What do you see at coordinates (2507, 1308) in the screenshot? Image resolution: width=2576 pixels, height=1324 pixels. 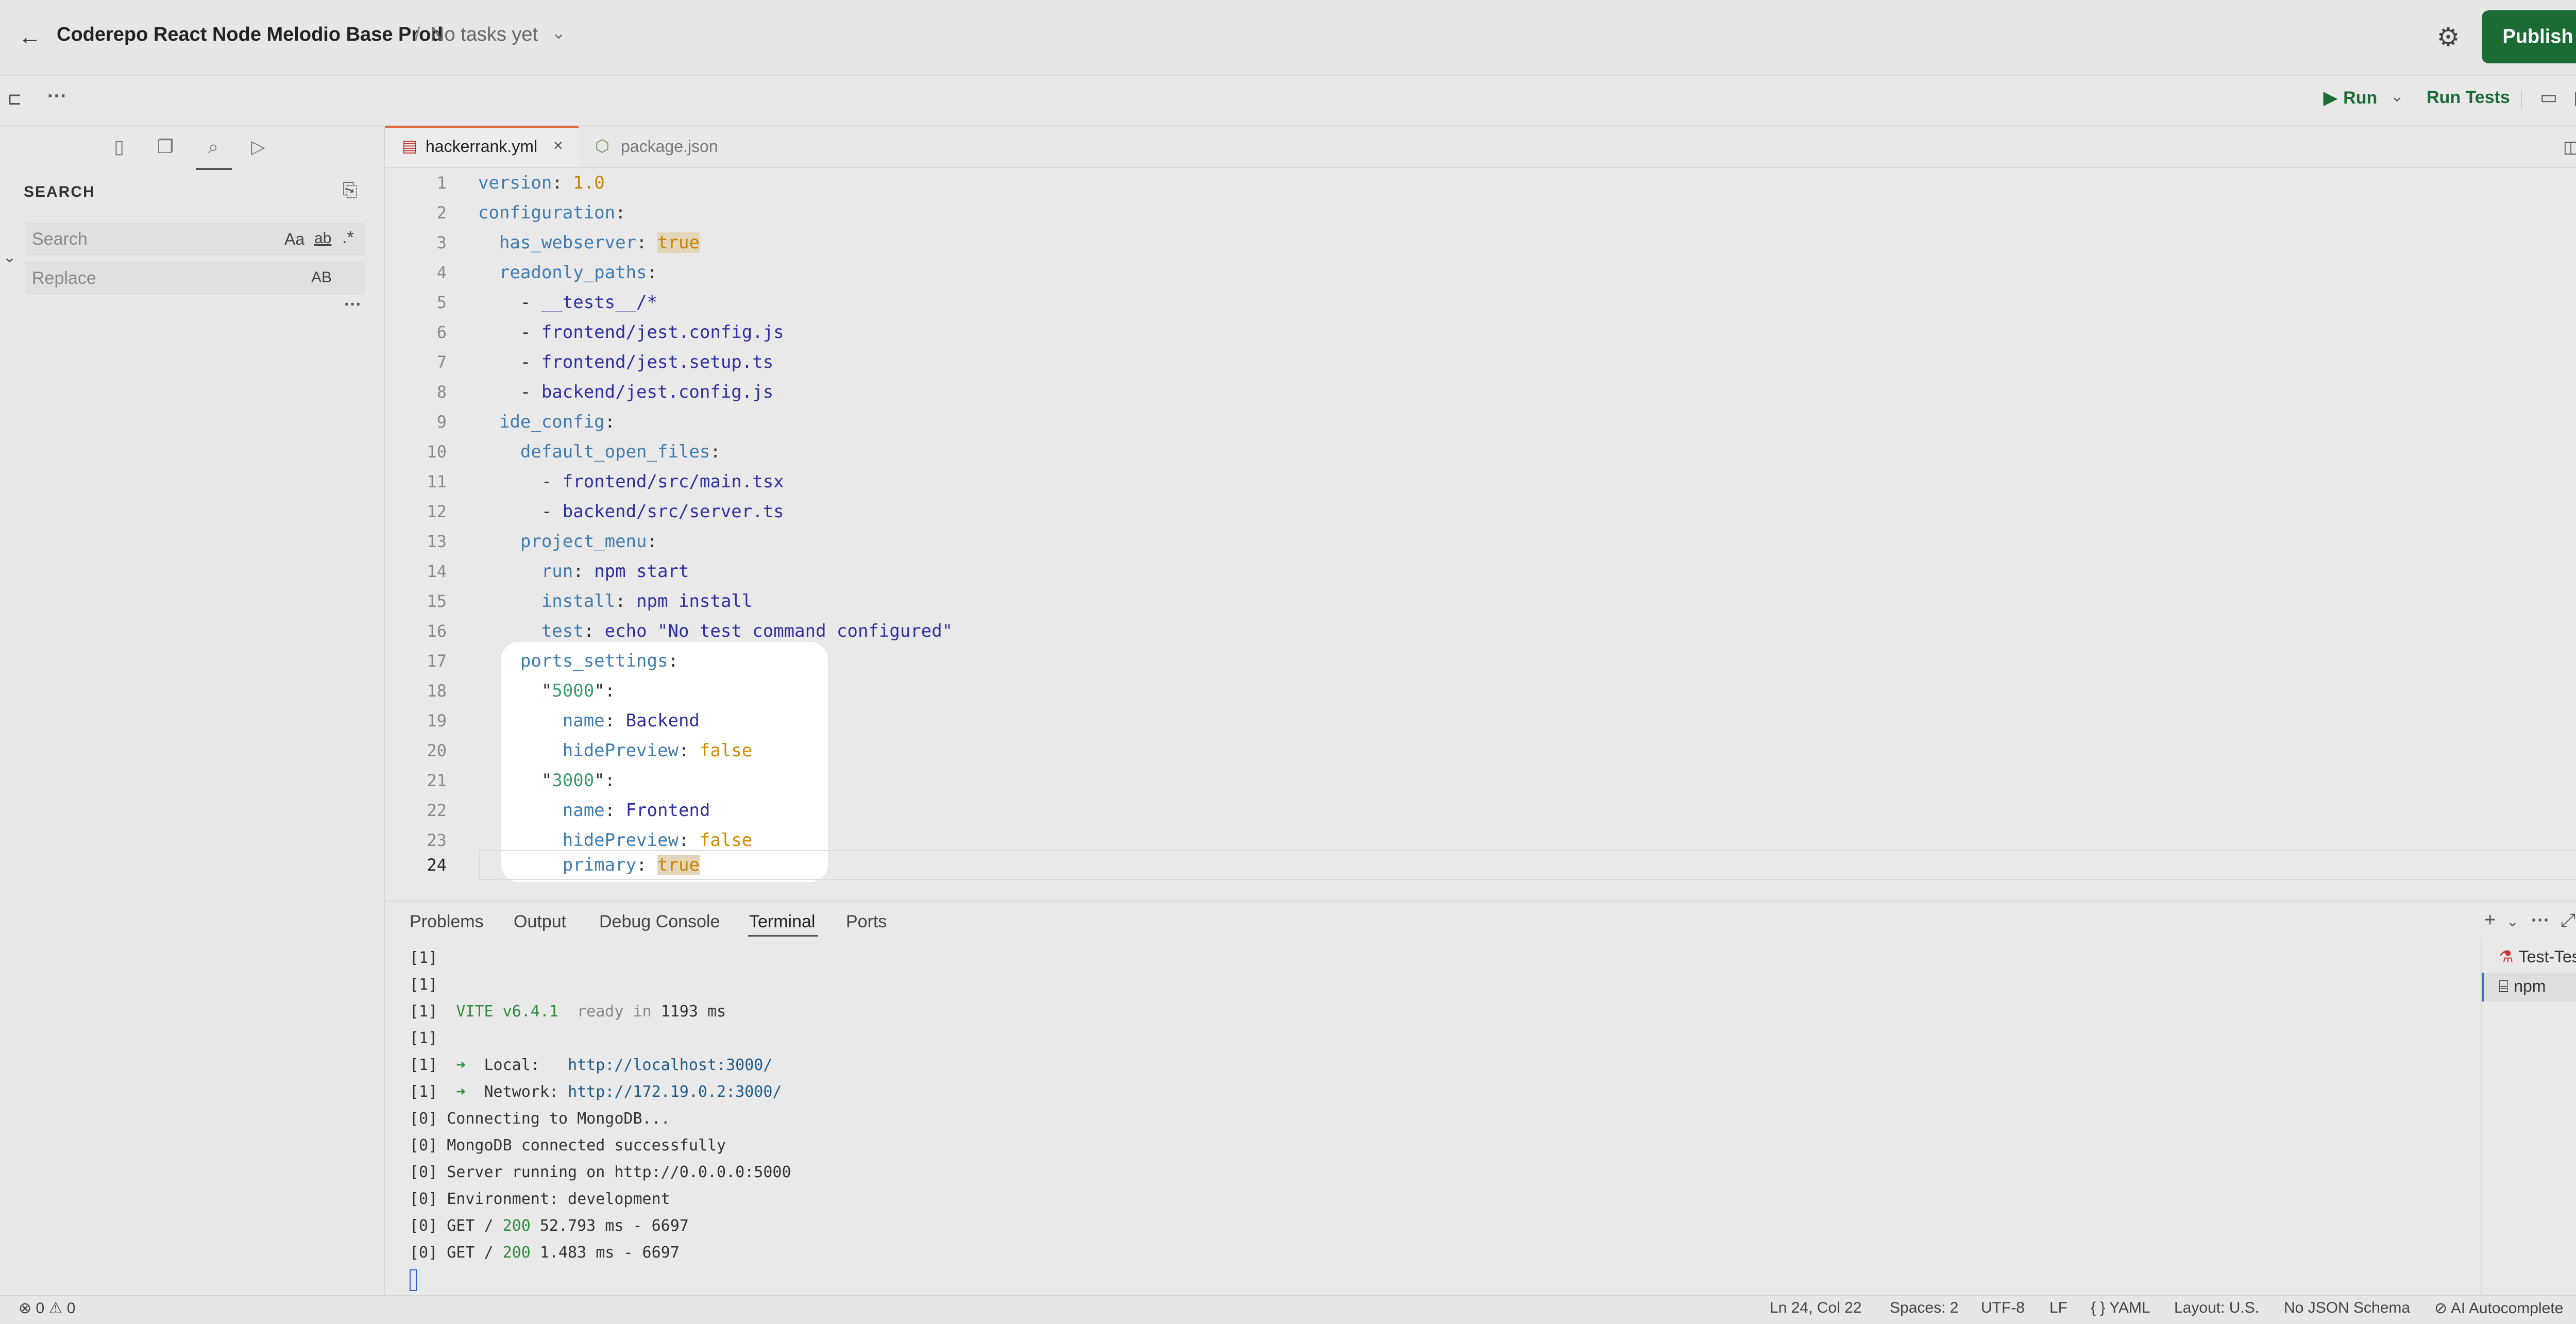 I see `ai-autocomplete-label: AI Autocomplete` at bounding box center [2507, 1308].